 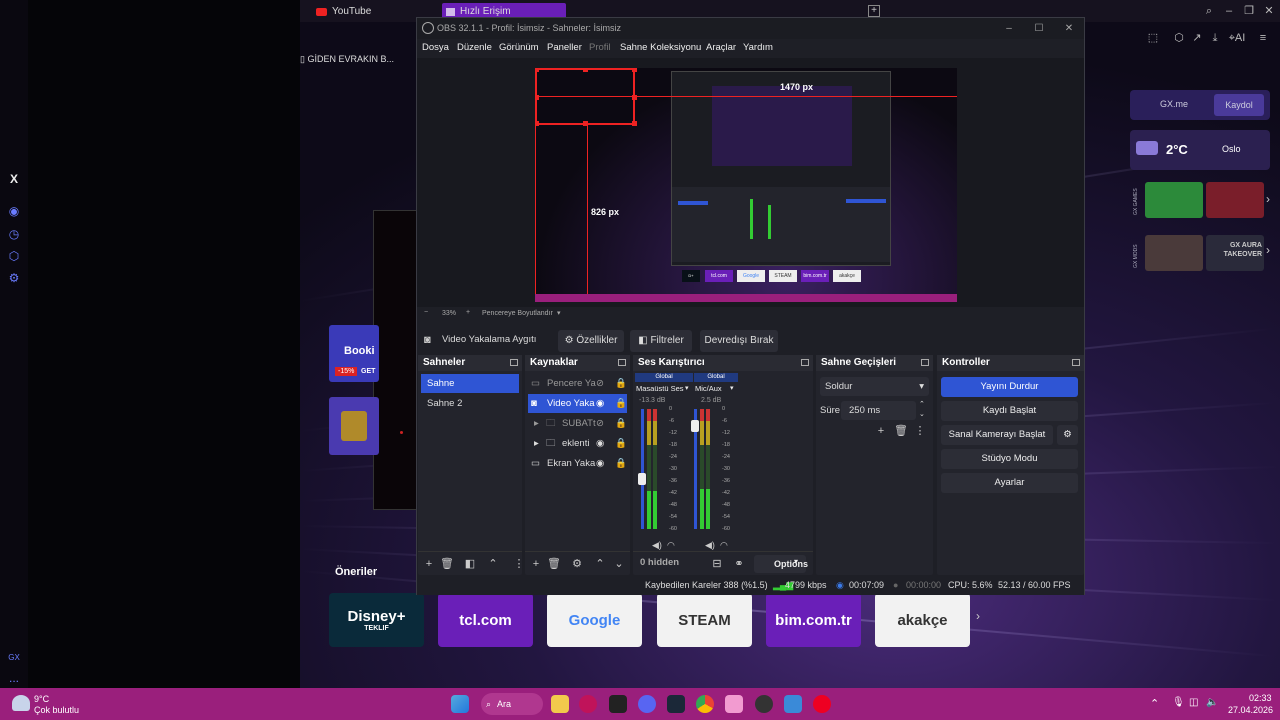 What do you see at coordinates (874, 11) in the screenshot?
I see `new-tab-button: +` at bounding box center [874, 11].